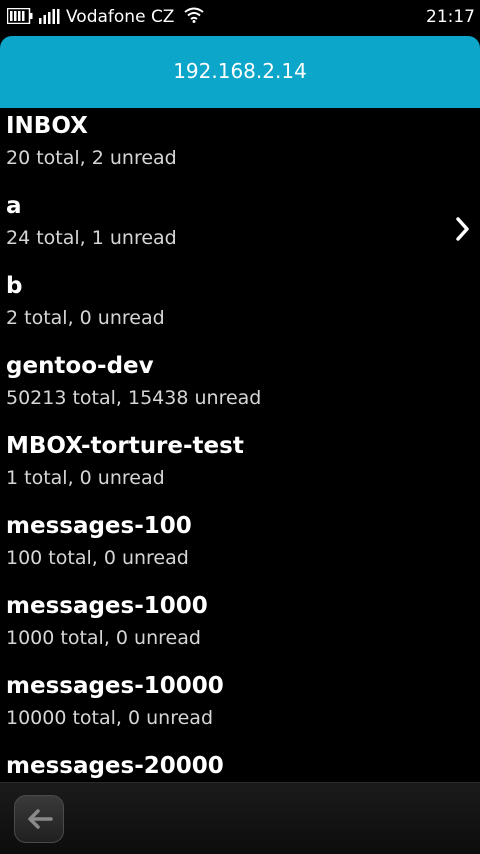 The width and height of the screenshot is (480, 854). What do you see at coordinates (240, 765) in the screenshot?
I see `folder-item-messages-20000: messages-20000` at bounding box center [240, 765].